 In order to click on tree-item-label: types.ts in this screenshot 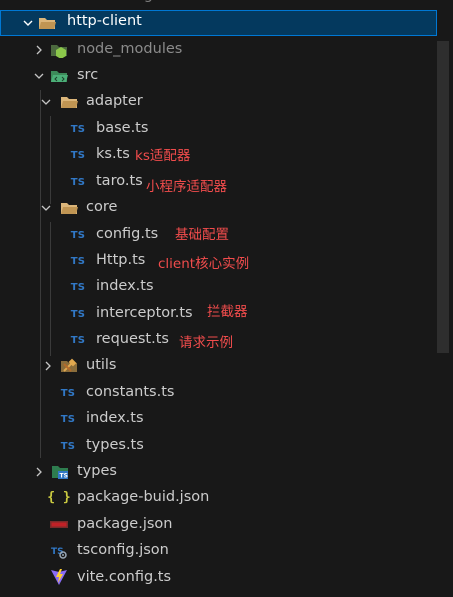, I will do `click(115, 445)`.